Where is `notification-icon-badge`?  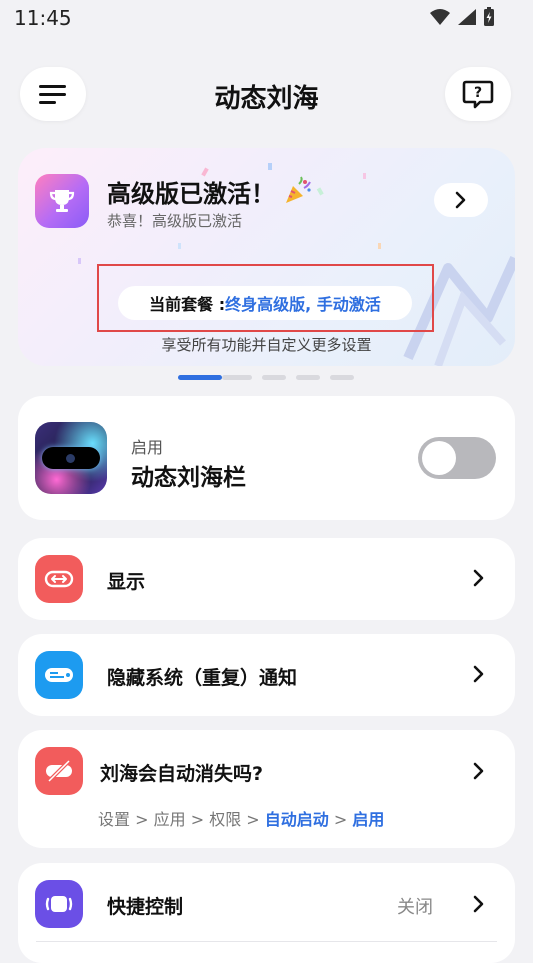
notification-icon-badge is located at coordinates (59, 675).